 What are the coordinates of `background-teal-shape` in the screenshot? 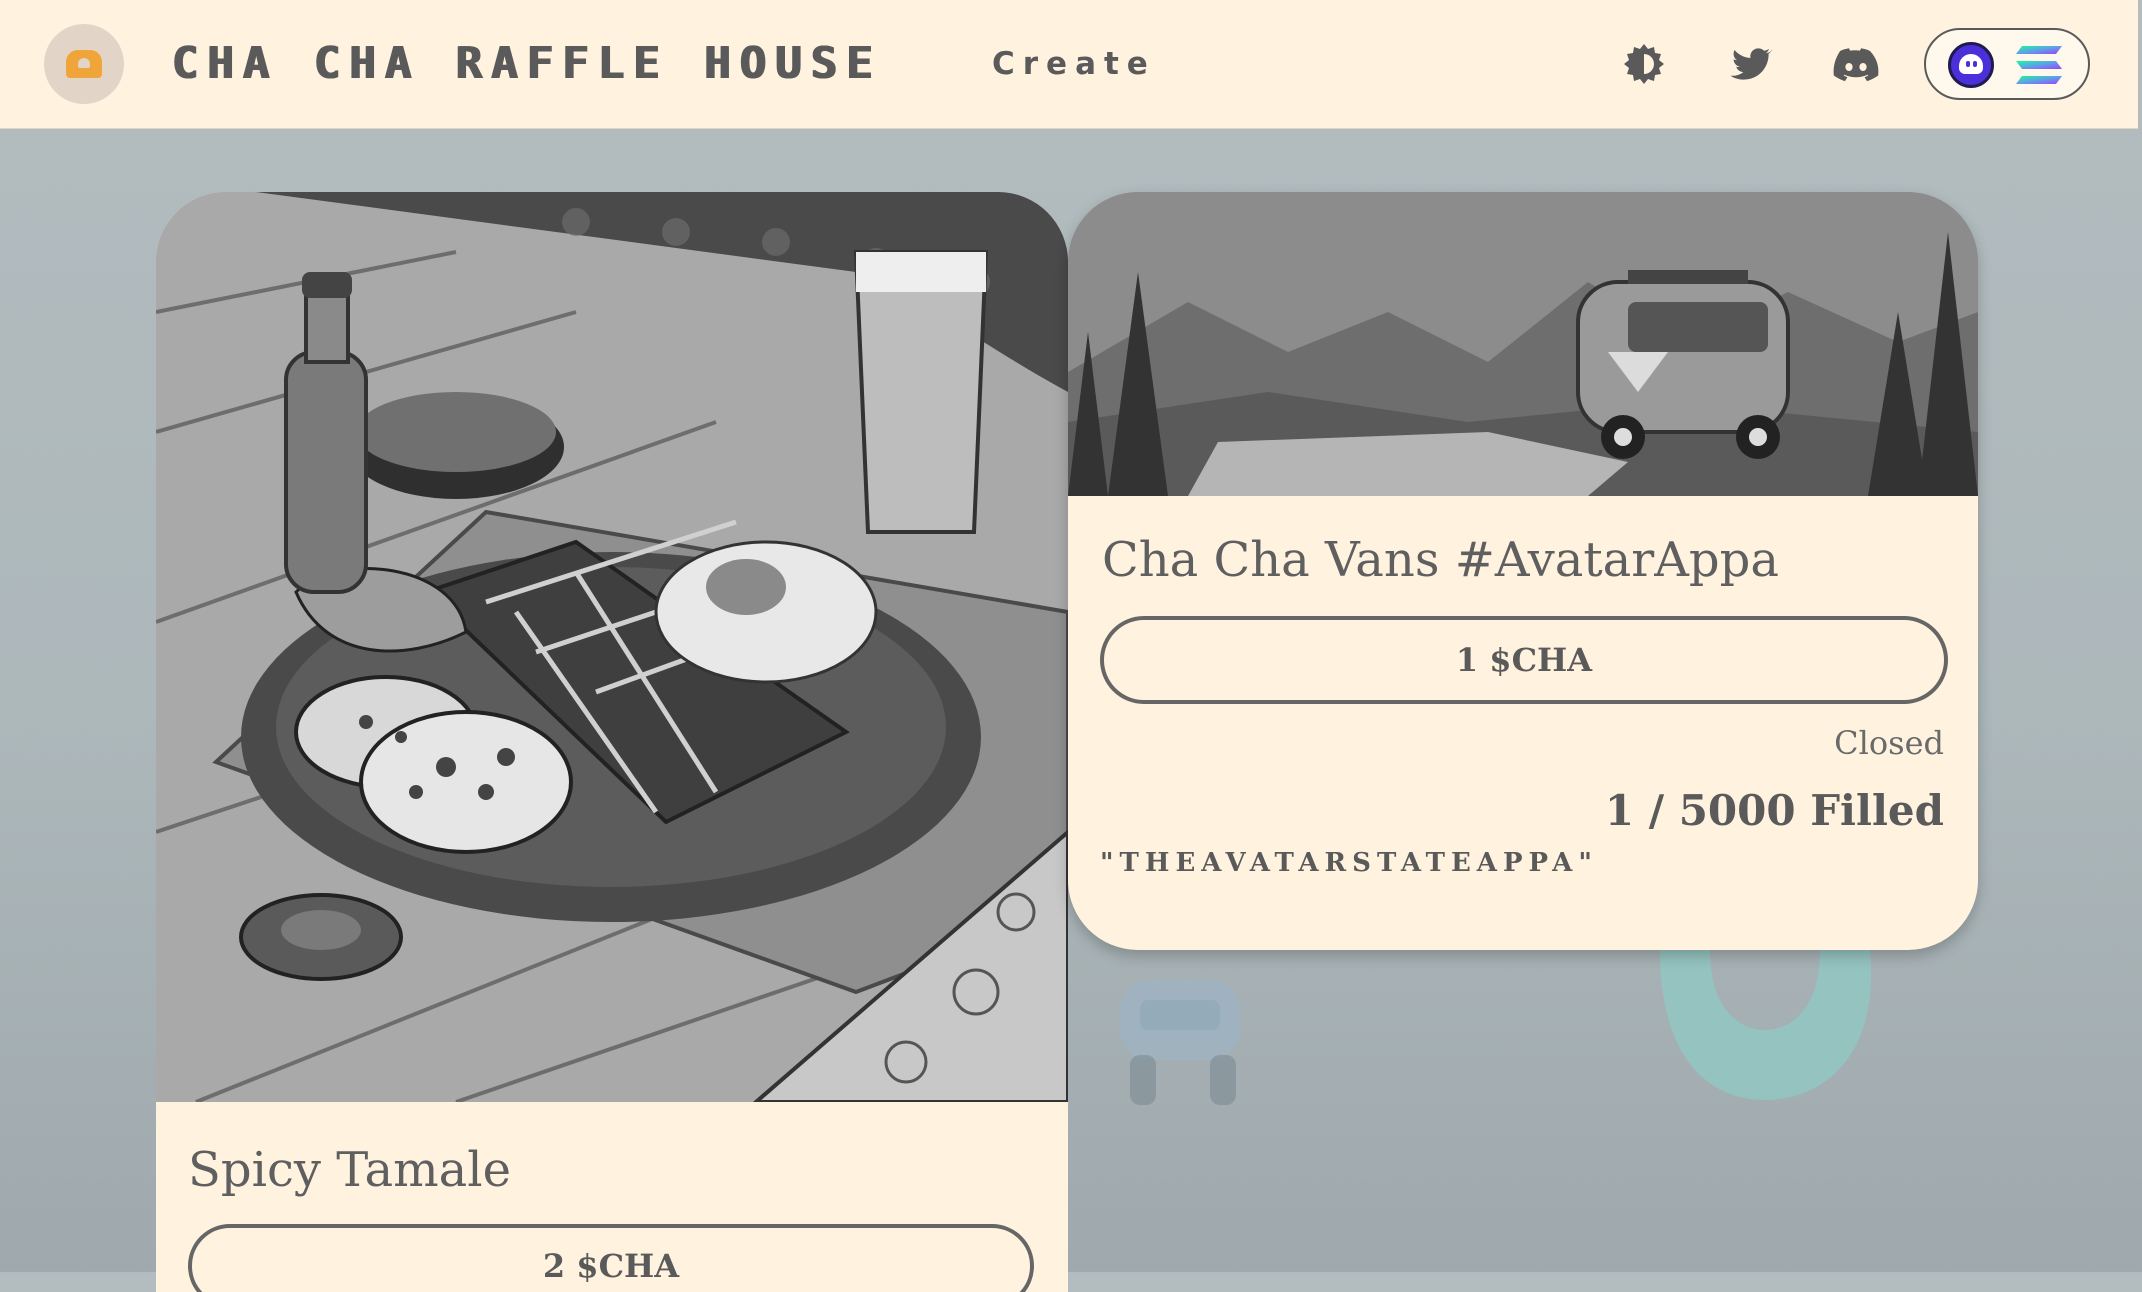 It's located at (1766, 1025).